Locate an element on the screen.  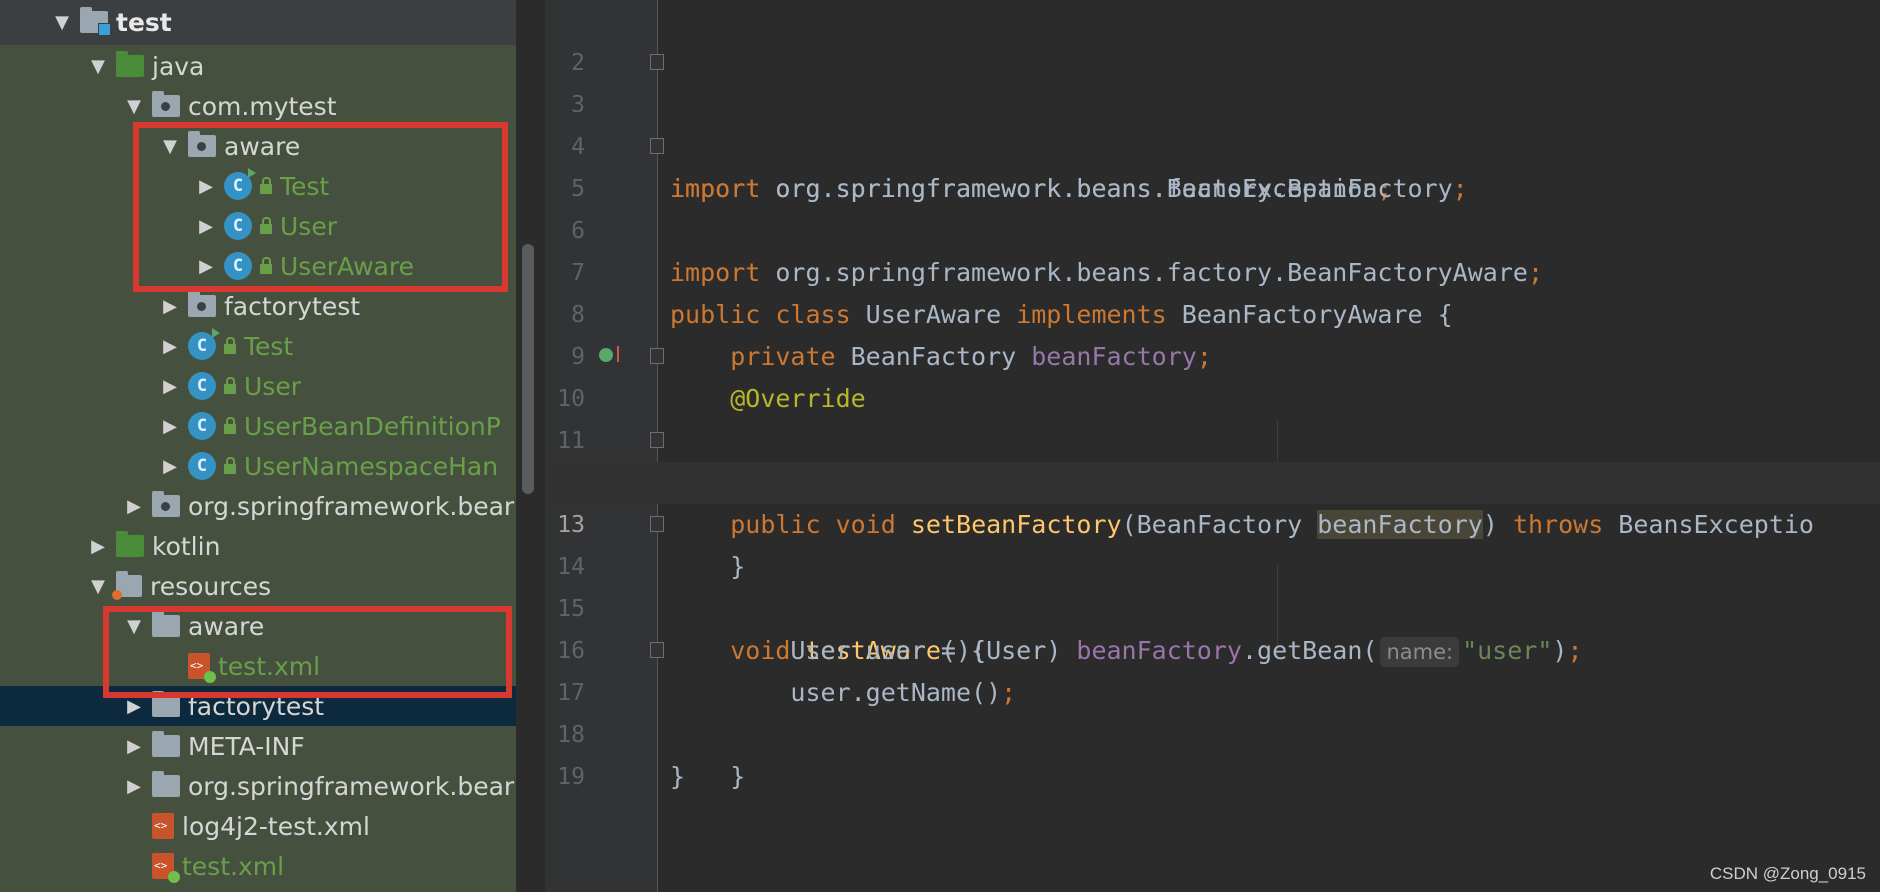
code-line-14: 14 void testAware(){ is located at coordinates (1212, 584).